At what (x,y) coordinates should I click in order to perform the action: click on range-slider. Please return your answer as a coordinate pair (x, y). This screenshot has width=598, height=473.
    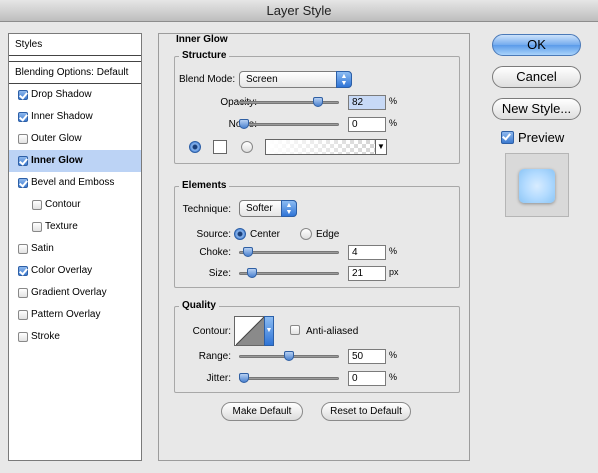
    Looking at the image, I should click on (289, 356).